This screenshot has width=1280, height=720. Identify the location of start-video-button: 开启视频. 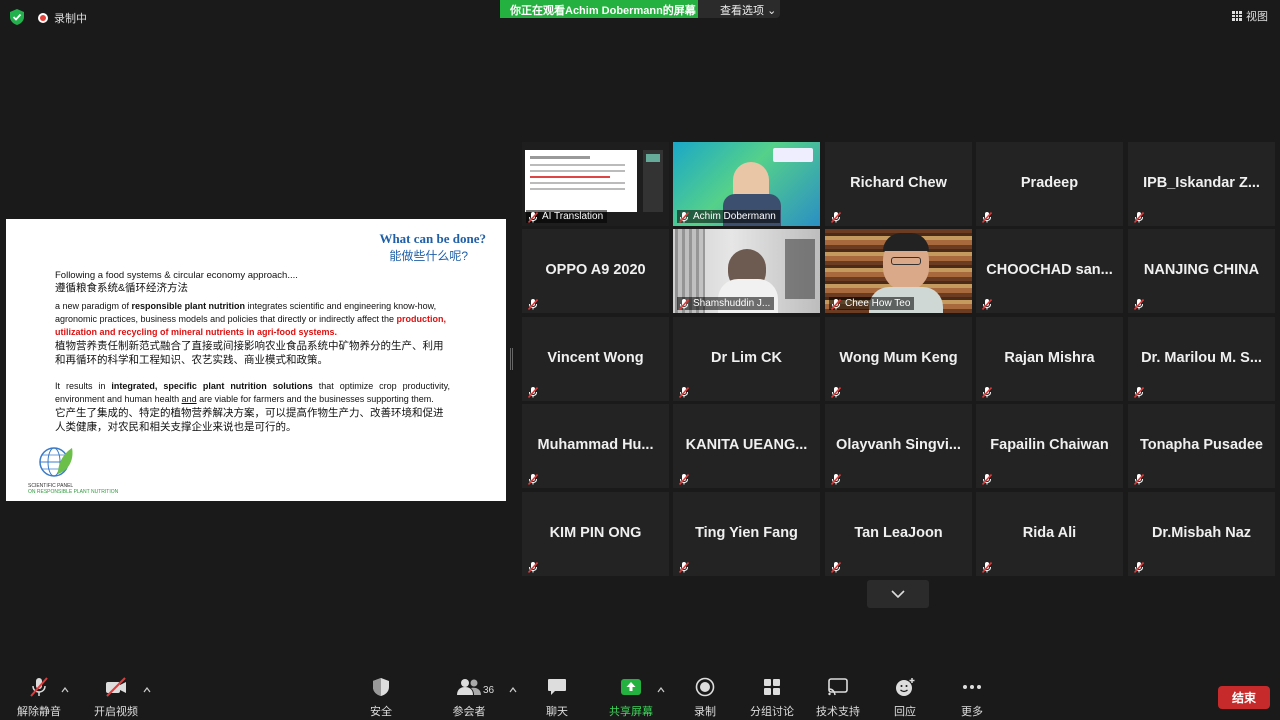
(116, 697).